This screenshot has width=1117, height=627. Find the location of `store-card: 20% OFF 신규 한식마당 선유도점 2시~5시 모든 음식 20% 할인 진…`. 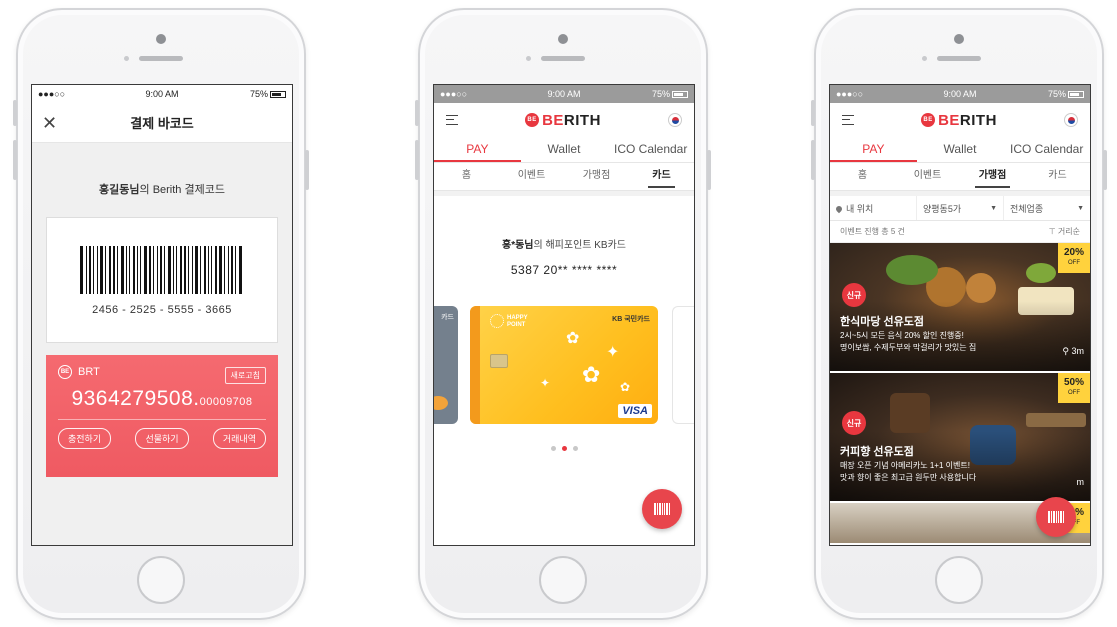

store-card: 20% OFF 신규 한식마당 선유도점 2시~5시 모든 음식 20% 할인 진… is located at coordinates (960, 307).